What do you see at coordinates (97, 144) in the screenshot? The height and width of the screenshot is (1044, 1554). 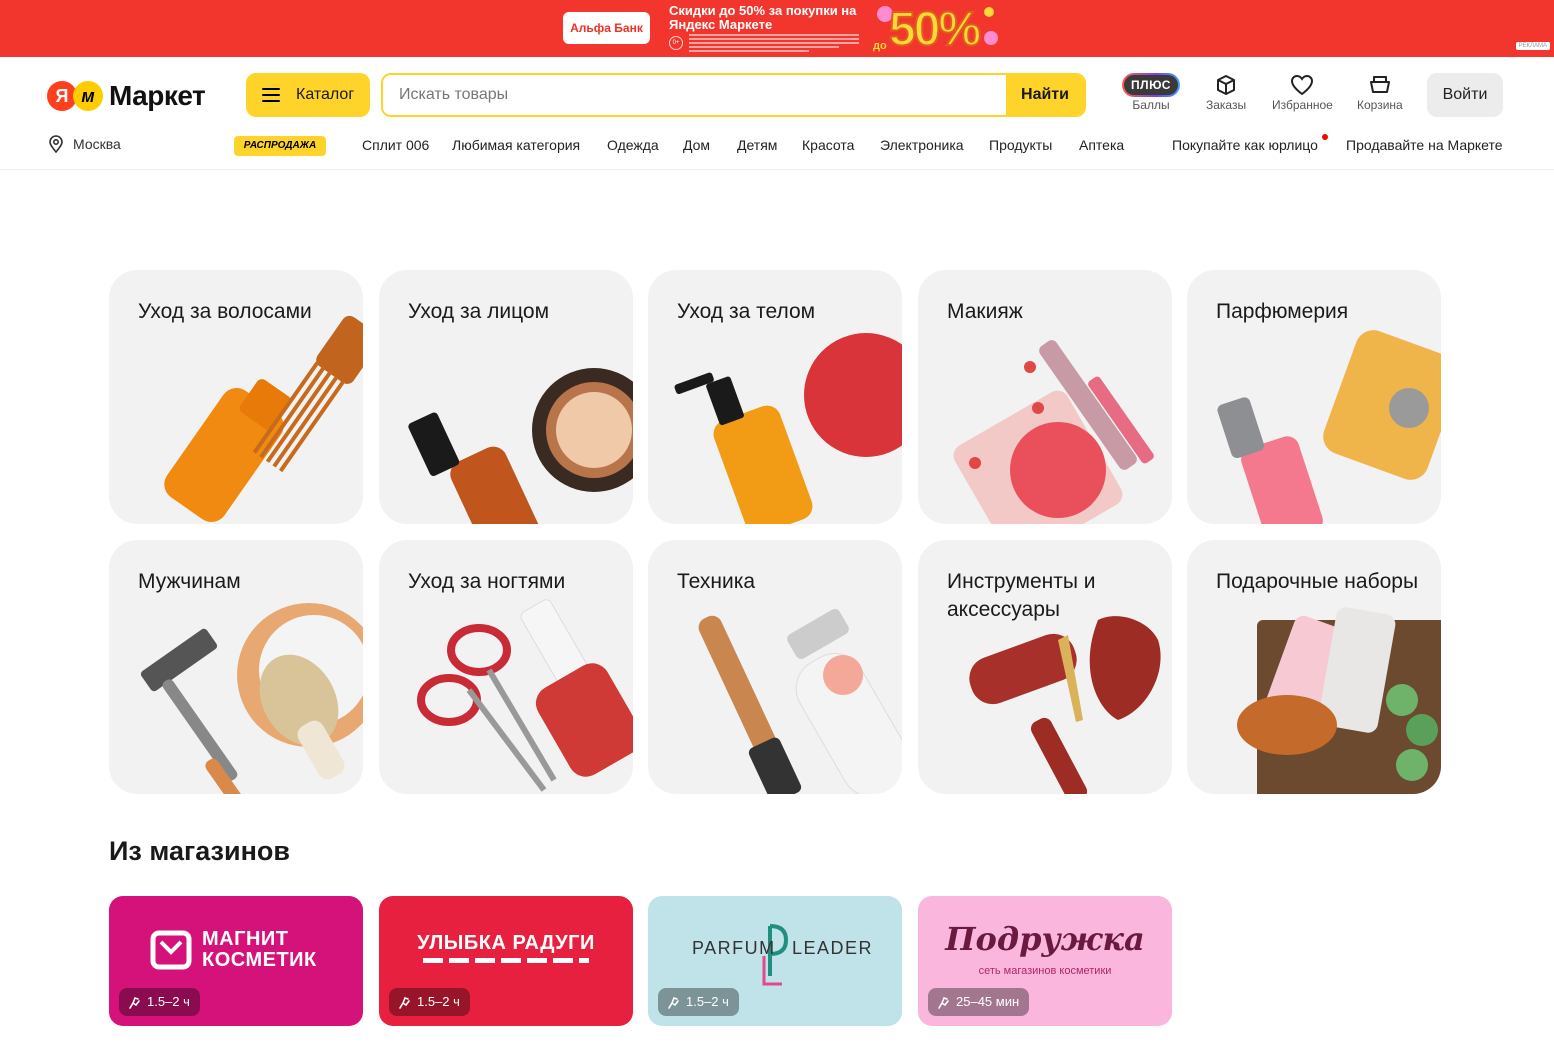 I see `city-name: Москва` at bounding box center [97, 144].